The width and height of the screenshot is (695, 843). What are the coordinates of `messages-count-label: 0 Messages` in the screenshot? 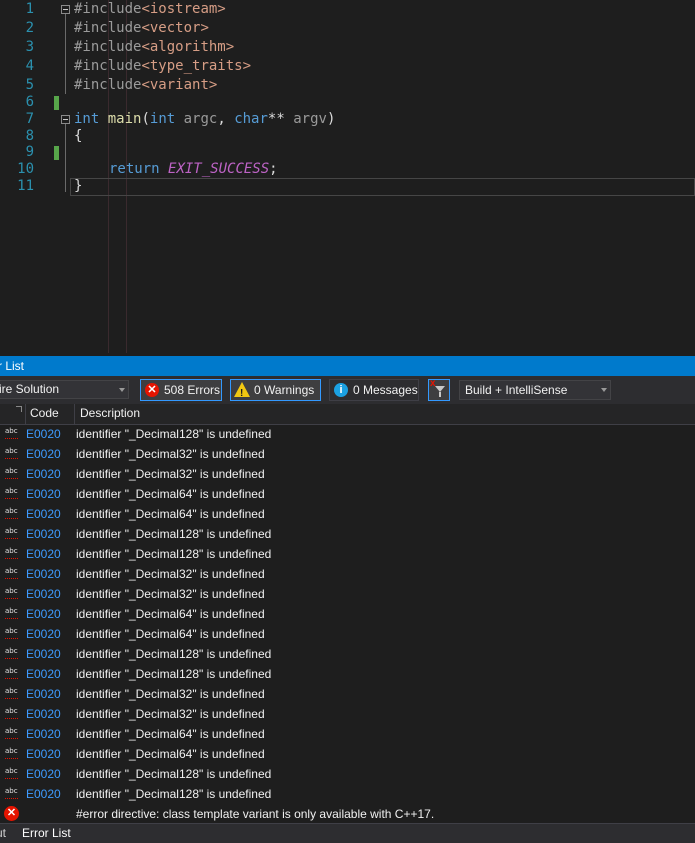 It's located at (385, 390).